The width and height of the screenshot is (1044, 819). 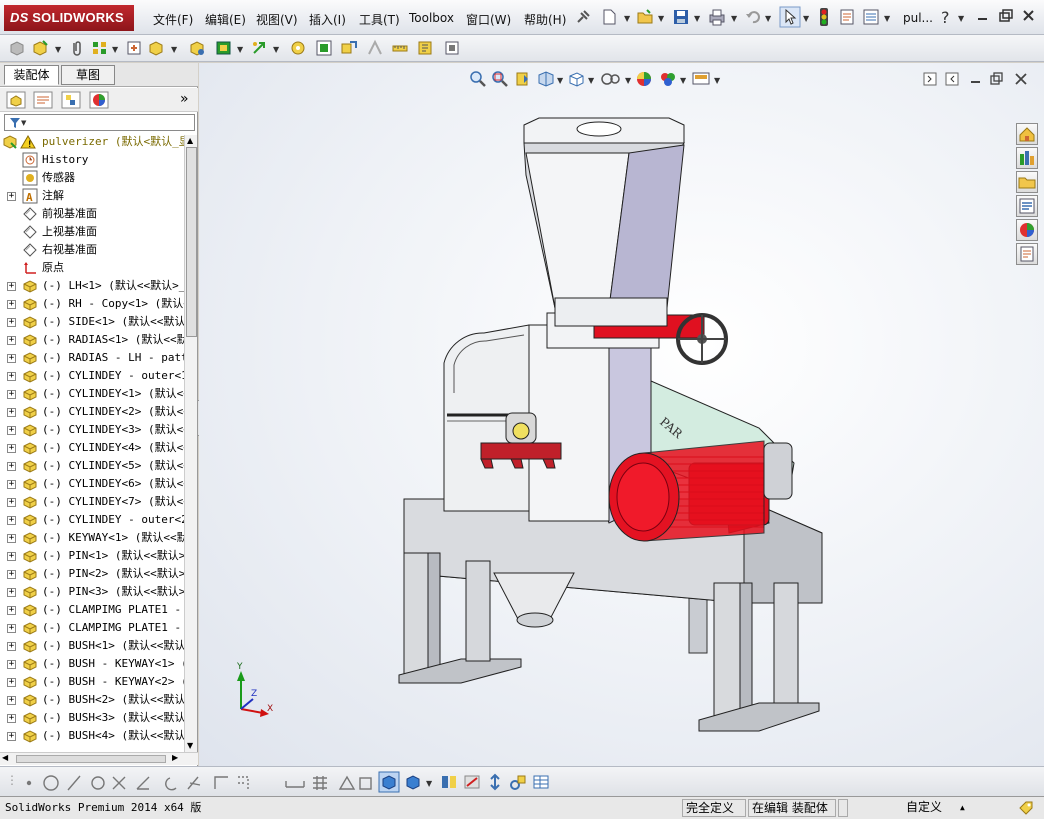 What do you see at coordinates (77, 48) in the screenshot?
I see `paperclip-icon` at bounding box center [77, 48].